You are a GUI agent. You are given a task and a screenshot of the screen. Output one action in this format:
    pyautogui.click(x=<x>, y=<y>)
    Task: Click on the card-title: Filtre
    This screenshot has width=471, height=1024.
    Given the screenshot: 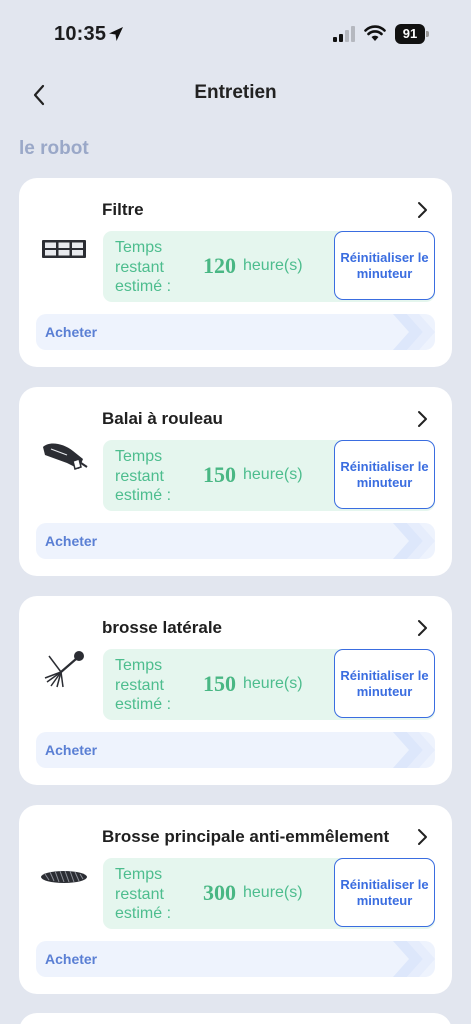 What is the action you would take?
    pyautogui.click(x=123, y=209)
    